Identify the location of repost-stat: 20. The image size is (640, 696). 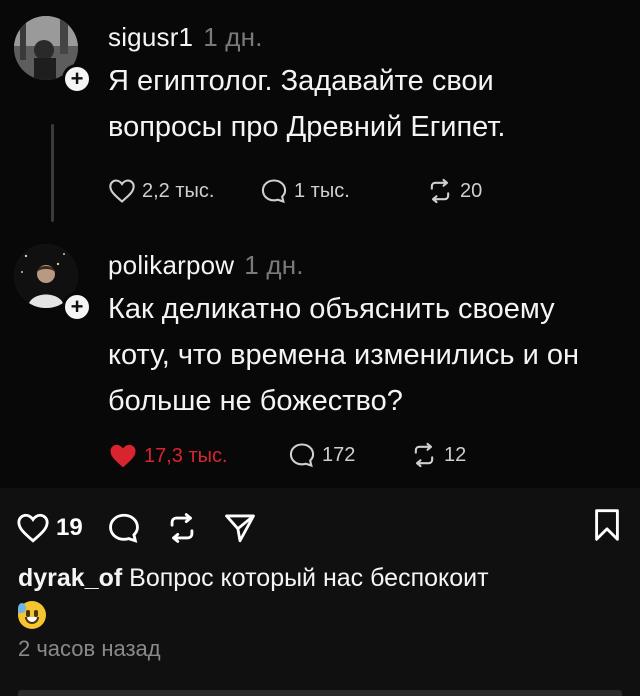
(454, 191).